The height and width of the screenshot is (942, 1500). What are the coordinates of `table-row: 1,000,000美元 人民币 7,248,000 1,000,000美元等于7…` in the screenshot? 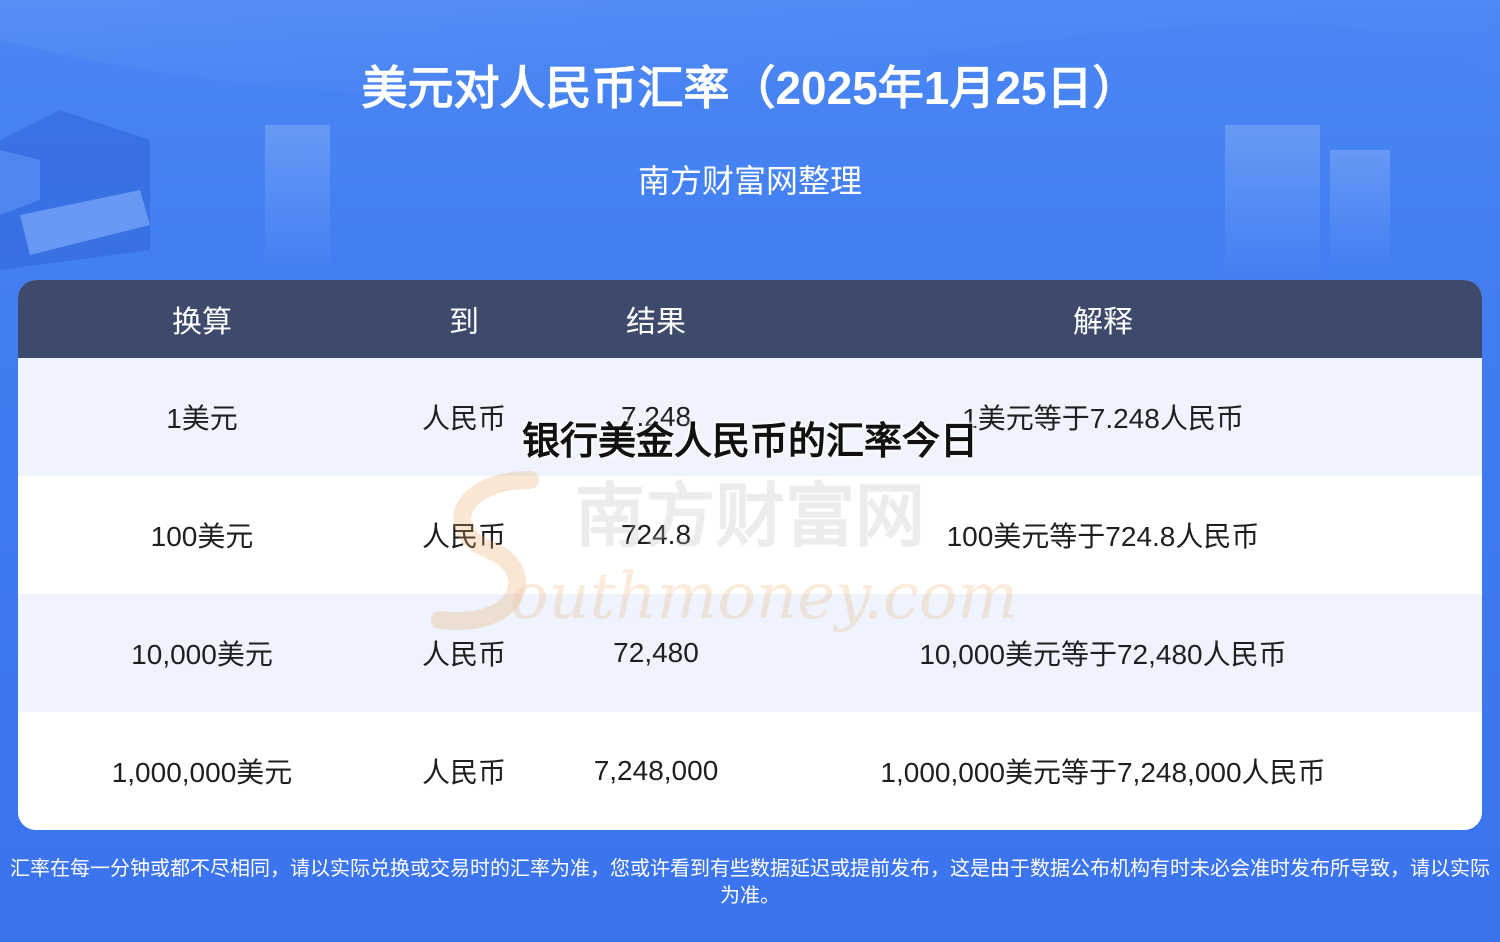 It's located at (750, 771).